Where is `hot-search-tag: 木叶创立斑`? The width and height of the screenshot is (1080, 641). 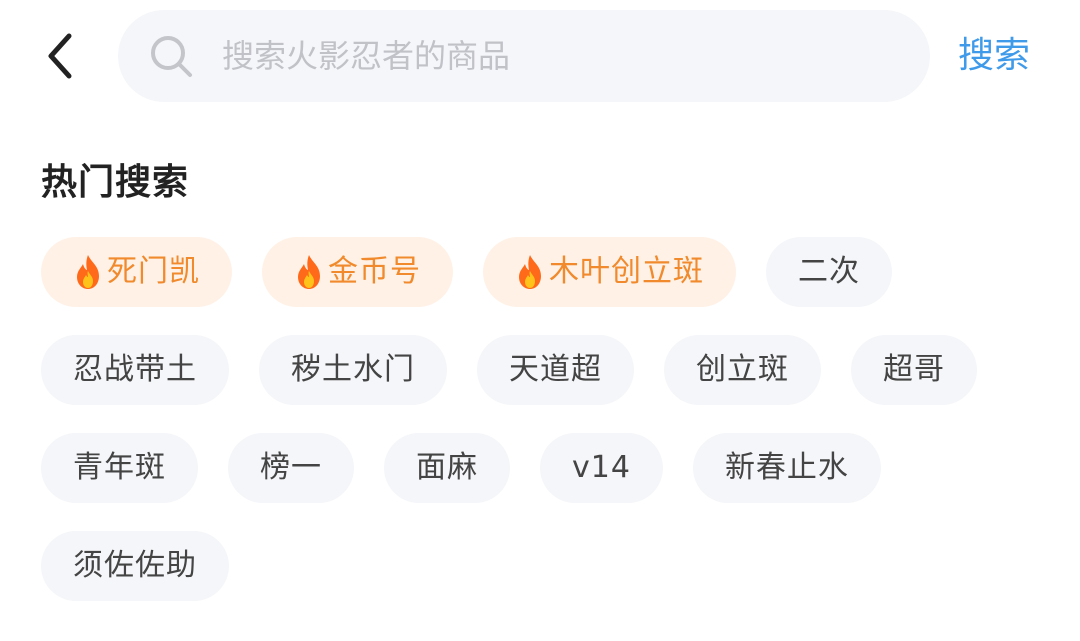 hot-search-tag: 木叶创立斑 is located at coordinates (609, 272).